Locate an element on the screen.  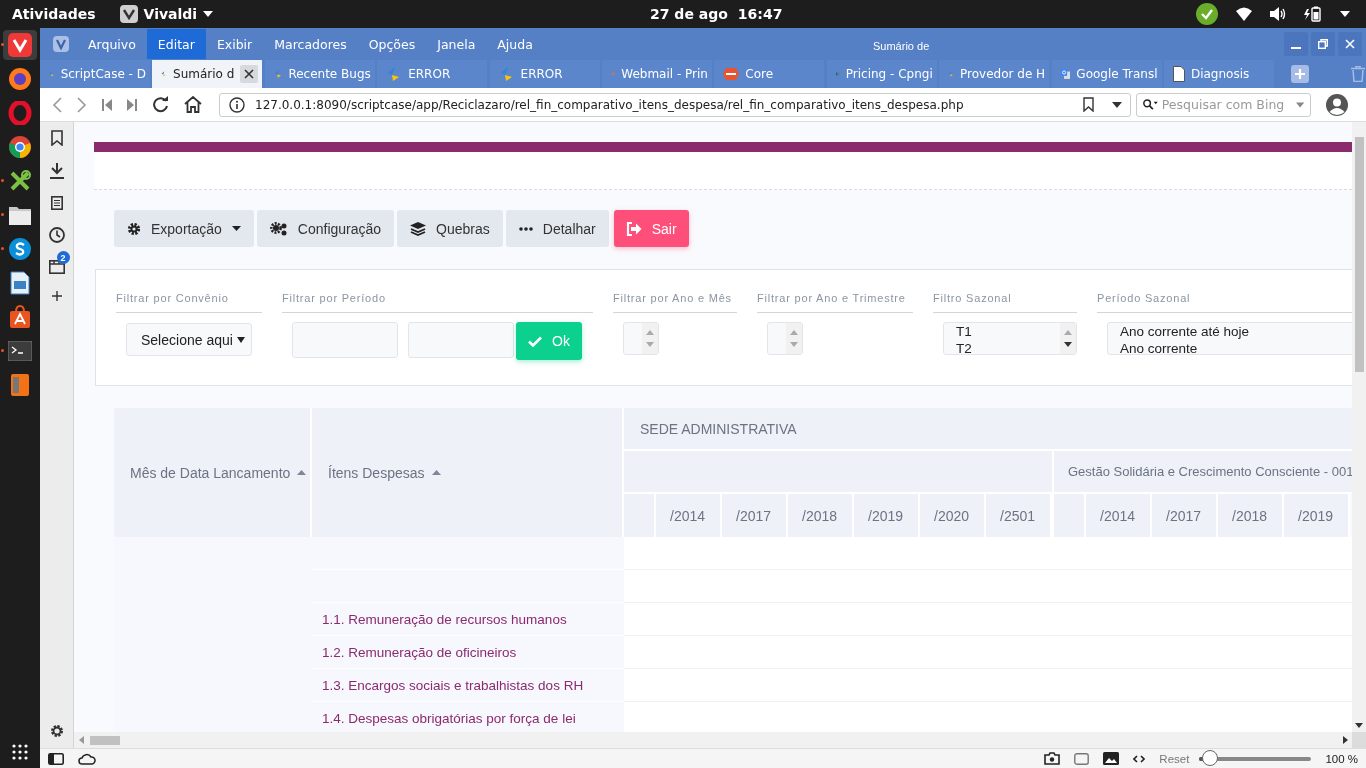
menu-item: Marcadores is located at coordinates (310, 44).